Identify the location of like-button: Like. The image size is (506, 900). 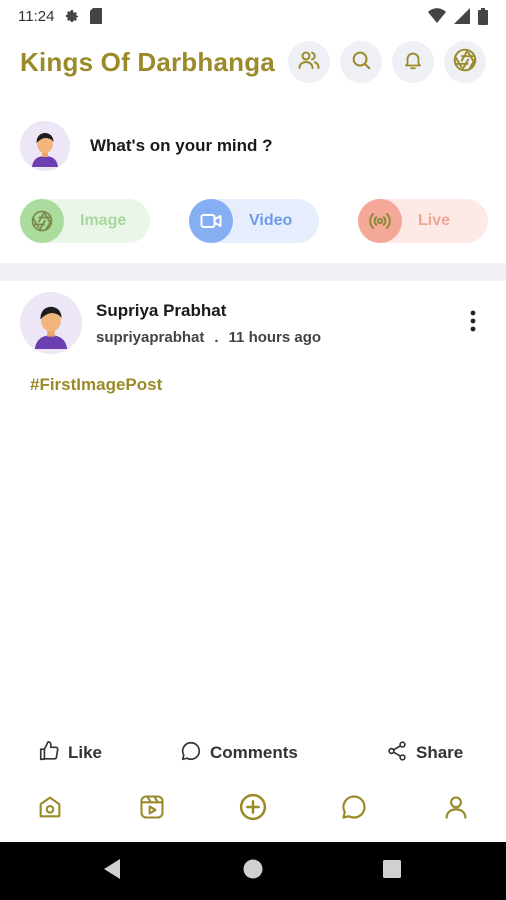
(70, 753).